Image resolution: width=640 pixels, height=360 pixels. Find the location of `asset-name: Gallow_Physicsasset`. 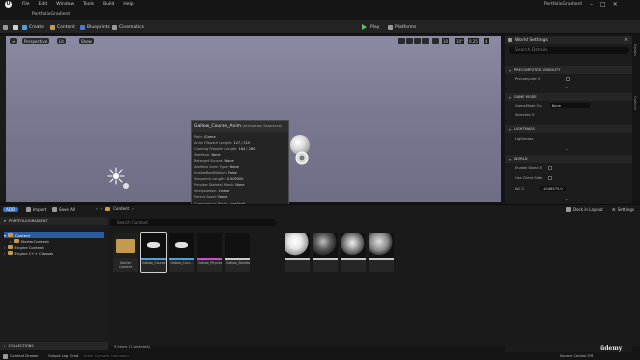

asset-name: Gallow_Physicsasset is located at coordinates (210, 263).